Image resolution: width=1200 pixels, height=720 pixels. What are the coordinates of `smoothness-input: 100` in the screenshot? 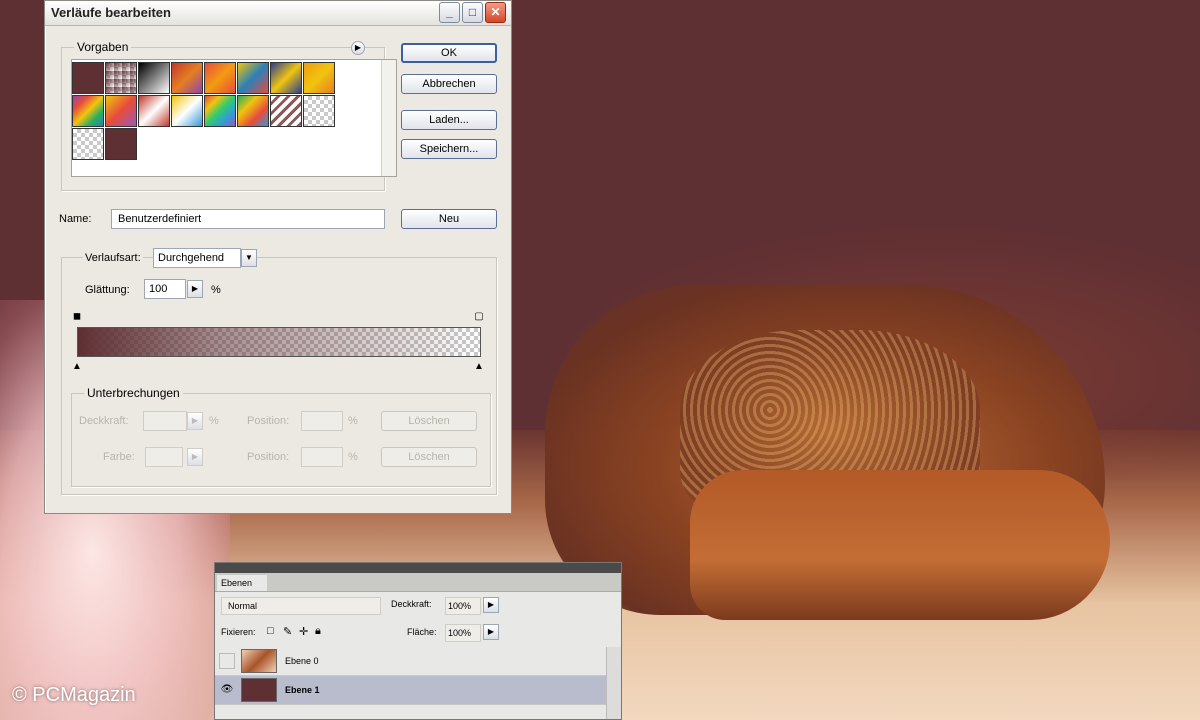 It's located at (165, 289).